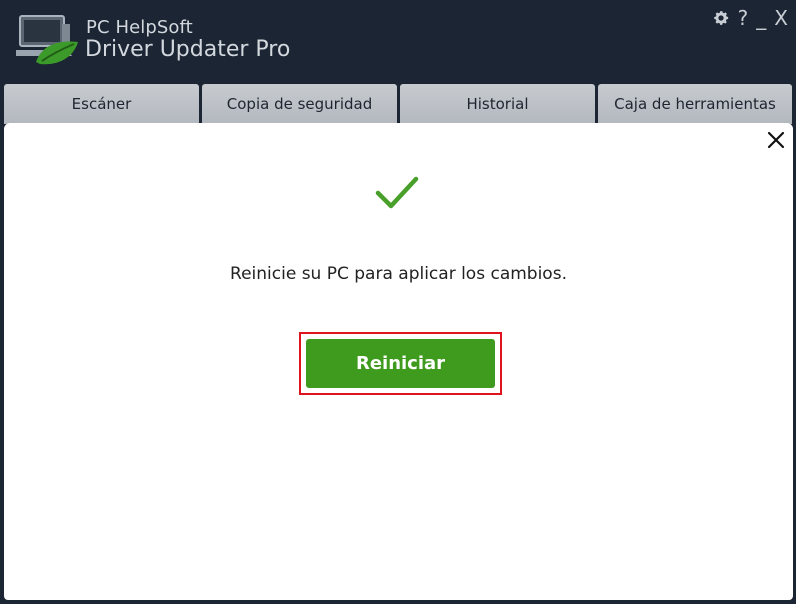  I want to click on dialog-close-button, so click(776, 140).